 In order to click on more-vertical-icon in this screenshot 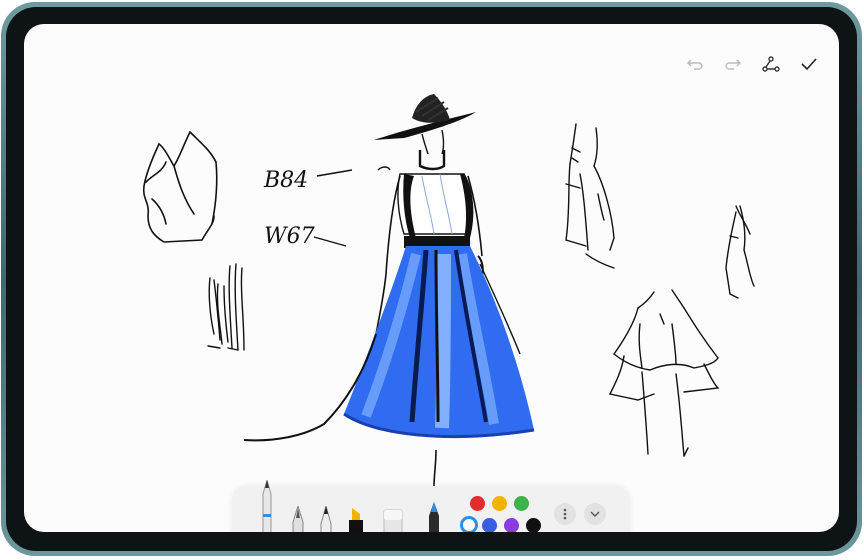, I will do `click(565, 514)`.